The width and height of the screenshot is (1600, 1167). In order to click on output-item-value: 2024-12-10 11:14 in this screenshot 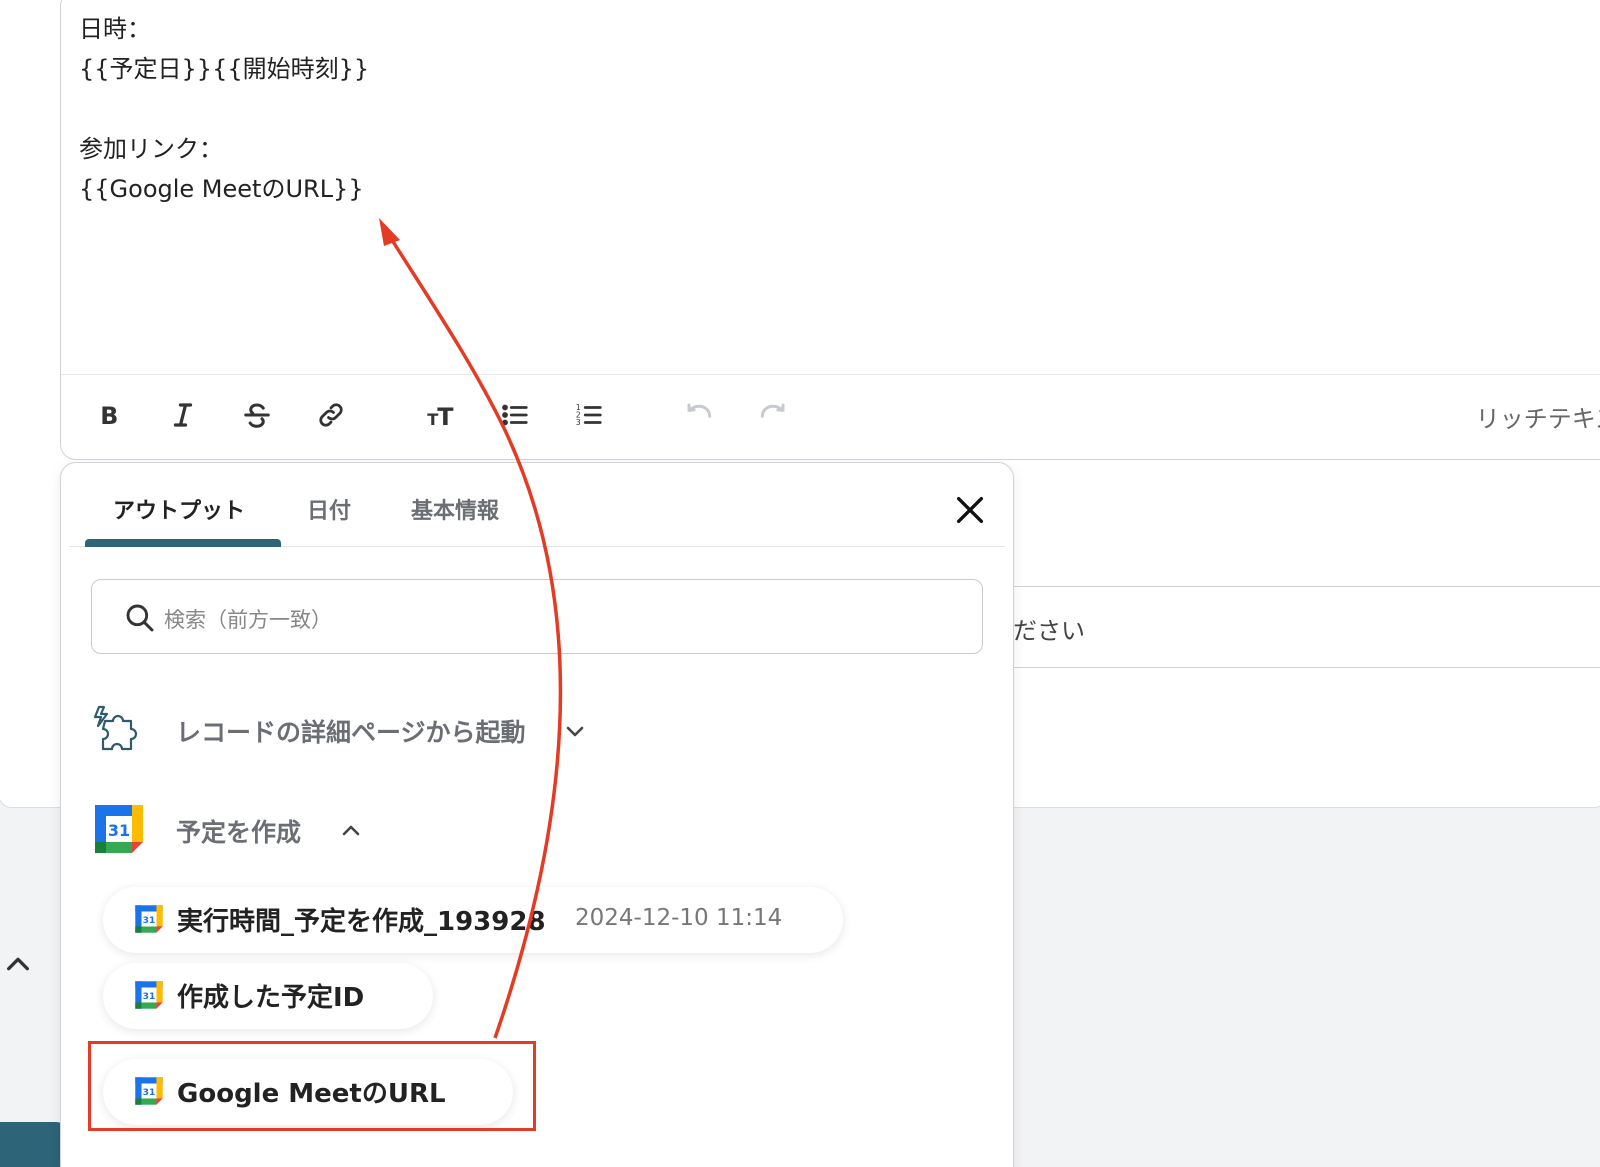, I will do `click(679, 918)`.